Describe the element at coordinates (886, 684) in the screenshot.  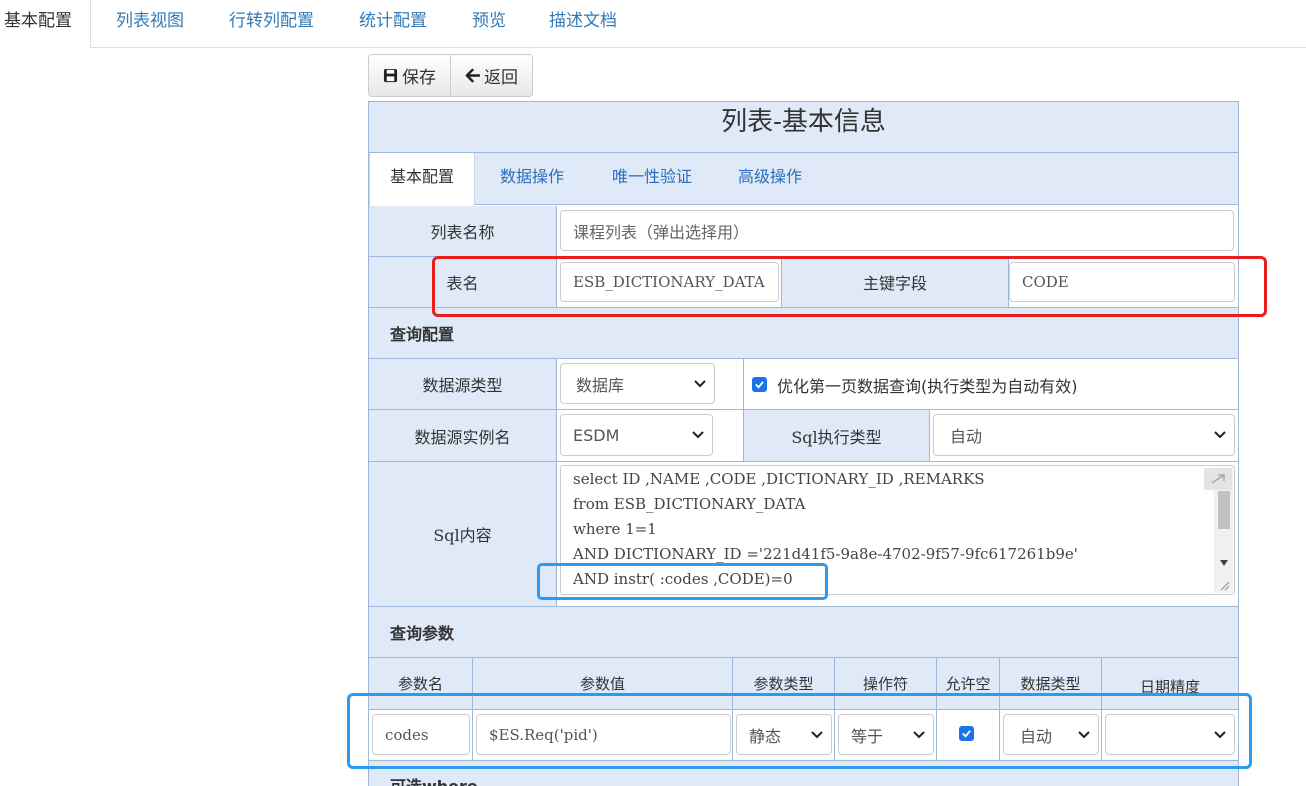
I see `param-header-operator: 操作符` at that location.